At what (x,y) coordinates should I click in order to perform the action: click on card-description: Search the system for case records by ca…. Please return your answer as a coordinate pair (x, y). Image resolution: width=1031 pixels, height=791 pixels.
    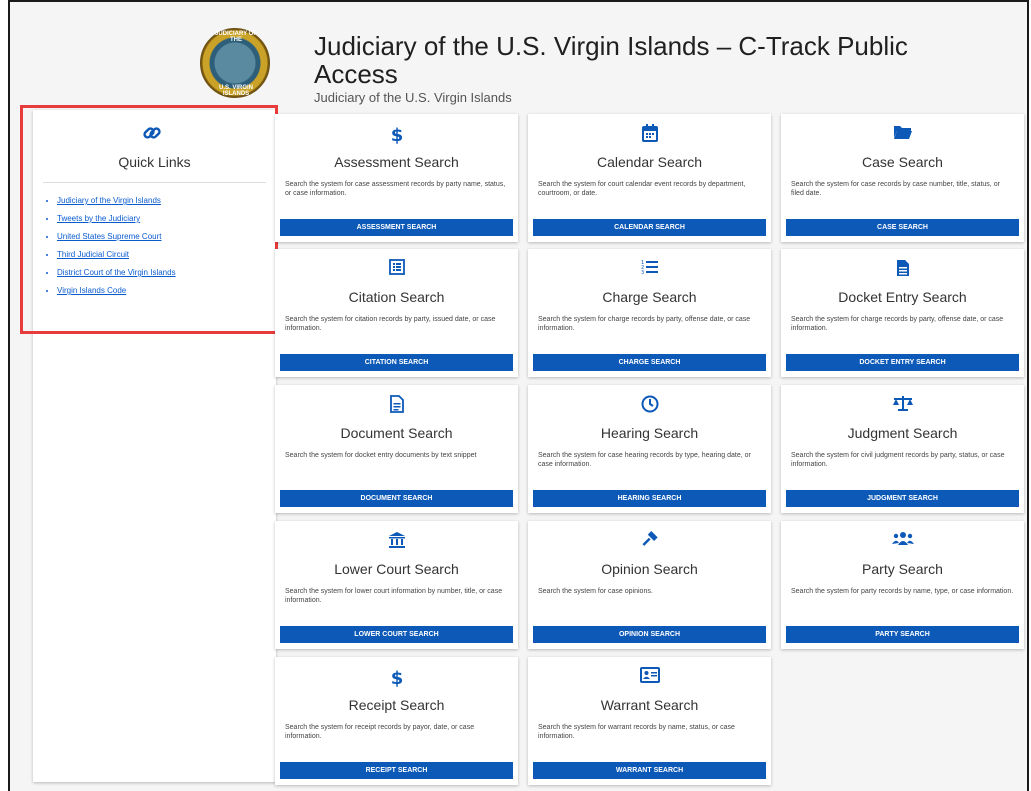
    Looking at the image, I should click on (895, 189).